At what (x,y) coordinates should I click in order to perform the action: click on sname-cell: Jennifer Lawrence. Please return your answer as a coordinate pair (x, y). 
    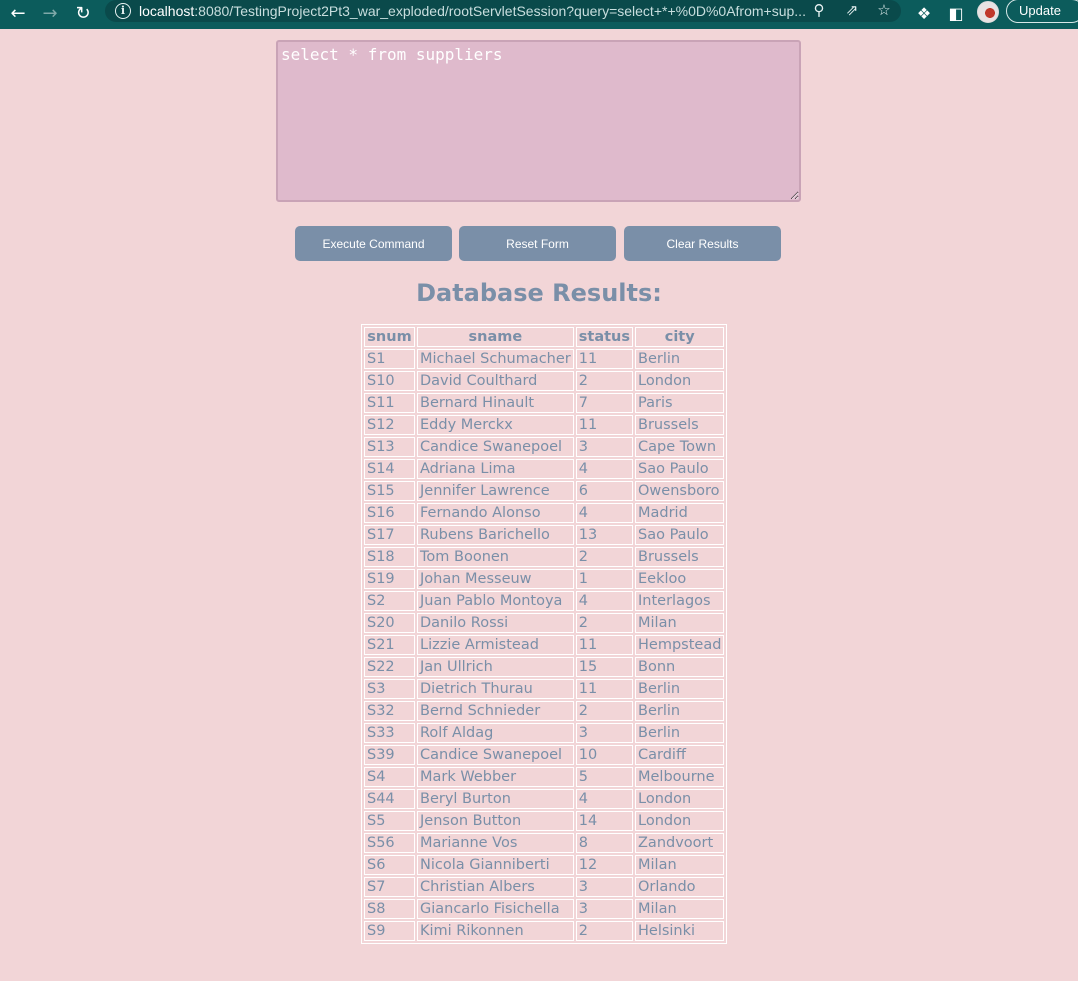
    Looking at the image, I should click on (495, 491).